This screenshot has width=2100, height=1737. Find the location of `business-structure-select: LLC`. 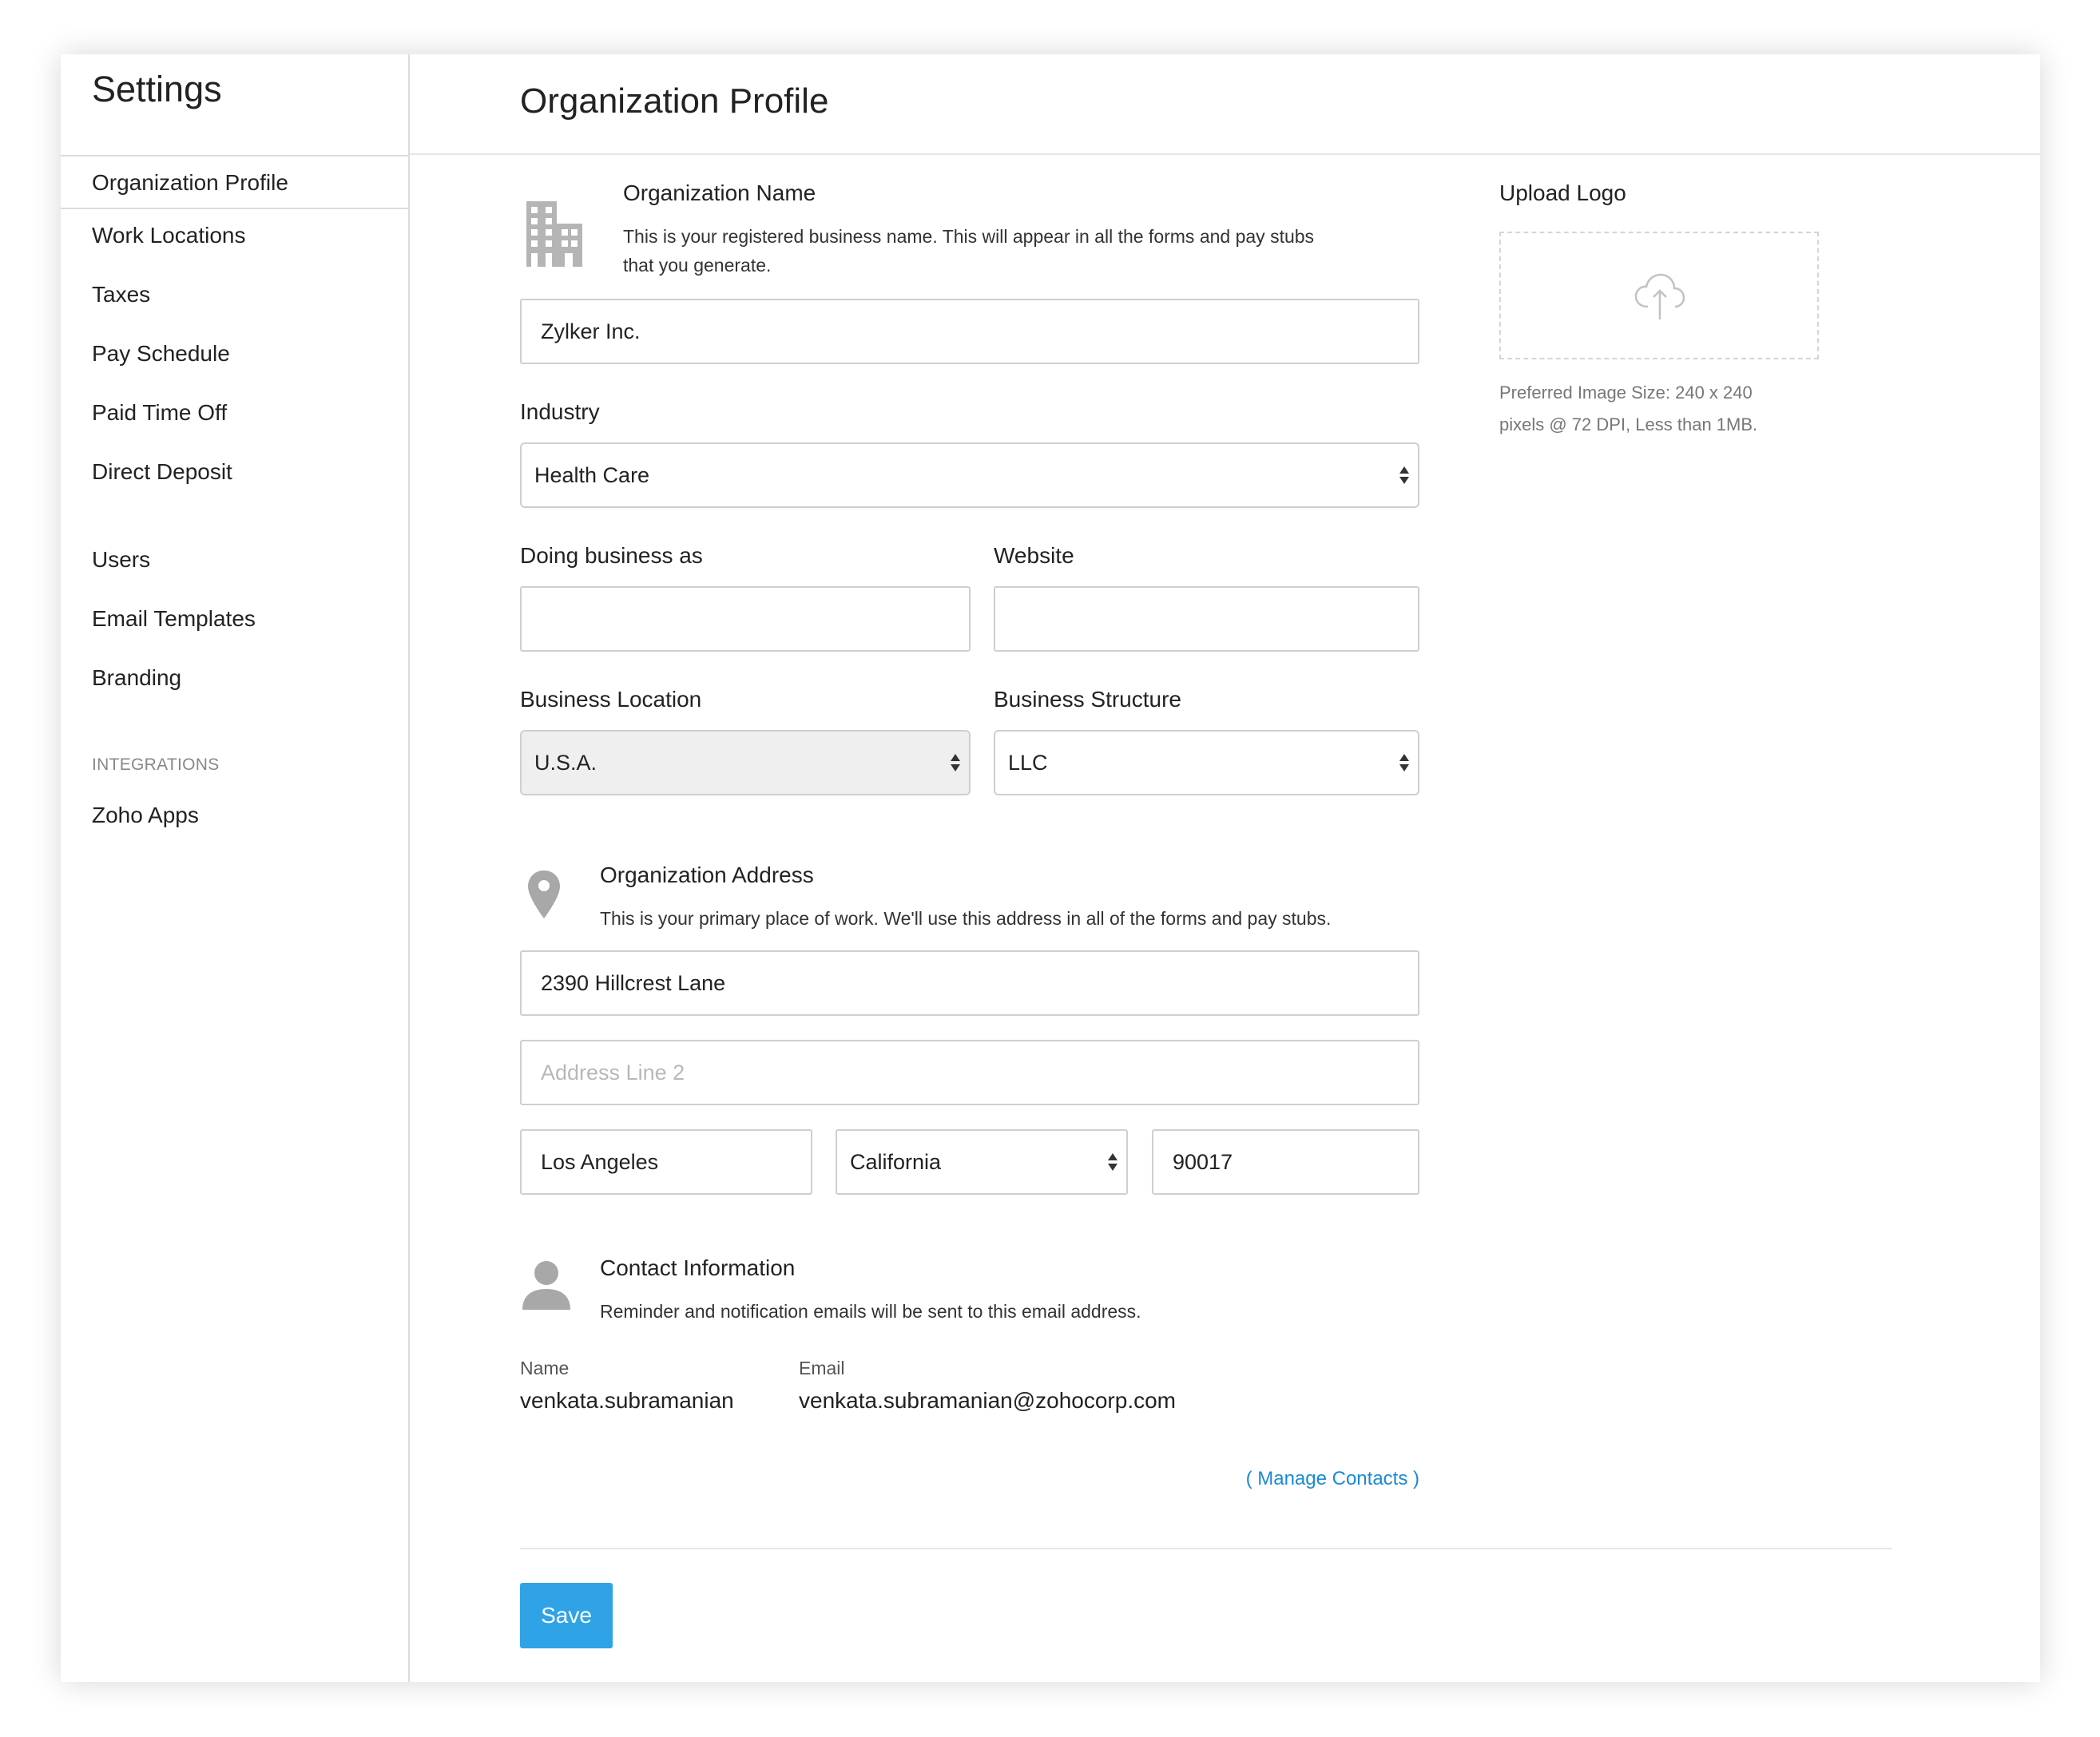

business-structure-select: LLC is located at coordinates (1206, 762).